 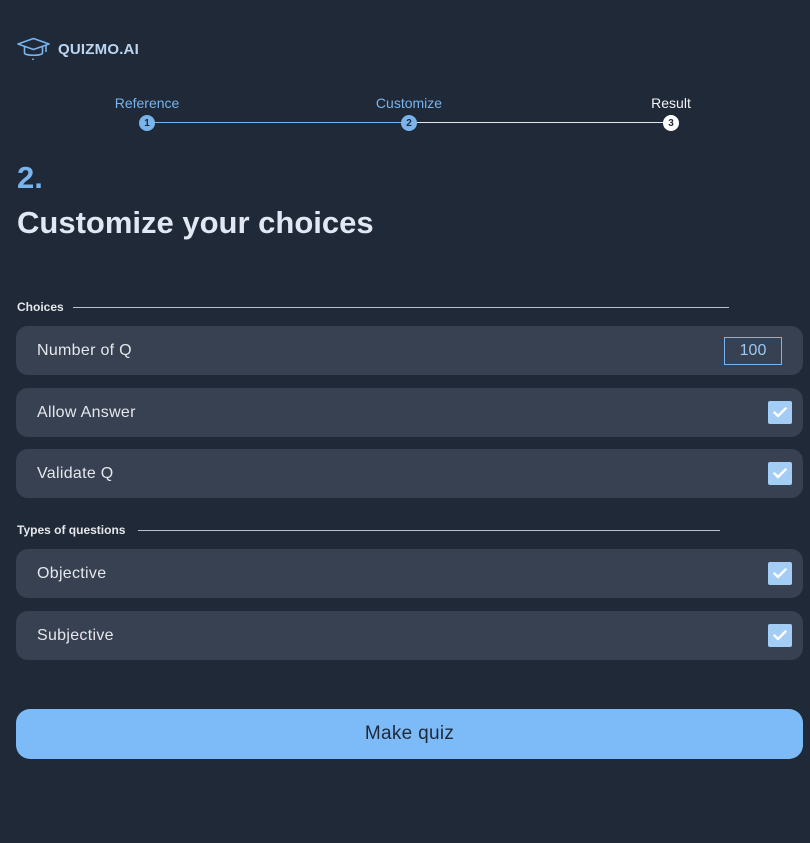 I want to click on allow-answer-row: Allow Answer, so click(x=409, y=412).